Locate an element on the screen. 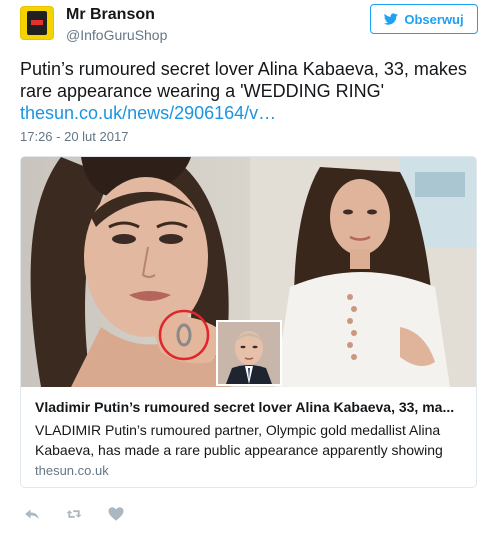 The height and width of the screenshot is (536, 492). twitter-bird-icon is located at coordinates (391, 19).